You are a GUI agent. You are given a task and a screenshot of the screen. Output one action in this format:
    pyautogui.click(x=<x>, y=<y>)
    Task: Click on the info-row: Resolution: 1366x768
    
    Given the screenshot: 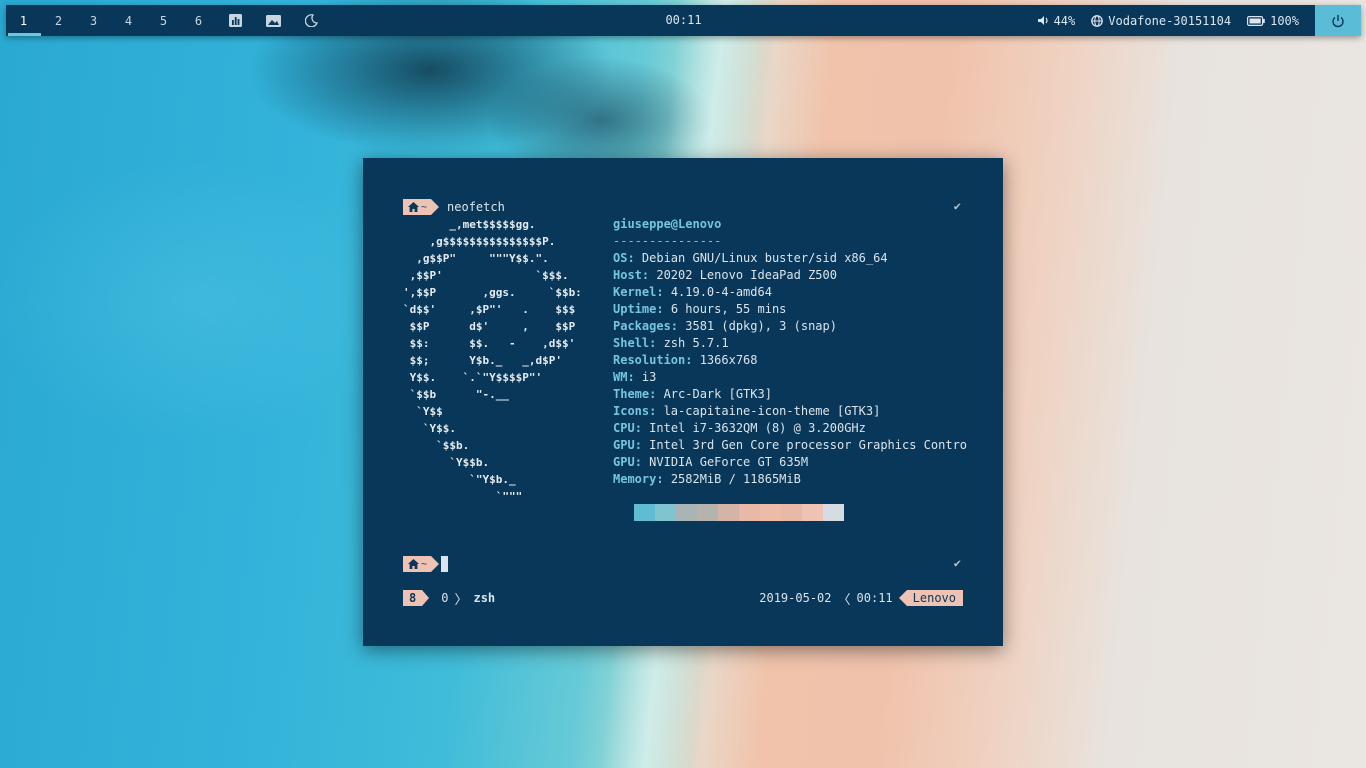 What is the action you would take?
    pyautogui.click(x=685, y=360)
    